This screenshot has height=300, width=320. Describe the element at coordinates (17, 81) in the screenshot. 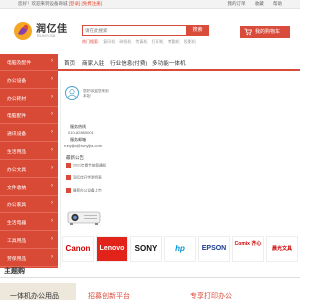

I see `sidebar-item-label: 办公设备` at that location.